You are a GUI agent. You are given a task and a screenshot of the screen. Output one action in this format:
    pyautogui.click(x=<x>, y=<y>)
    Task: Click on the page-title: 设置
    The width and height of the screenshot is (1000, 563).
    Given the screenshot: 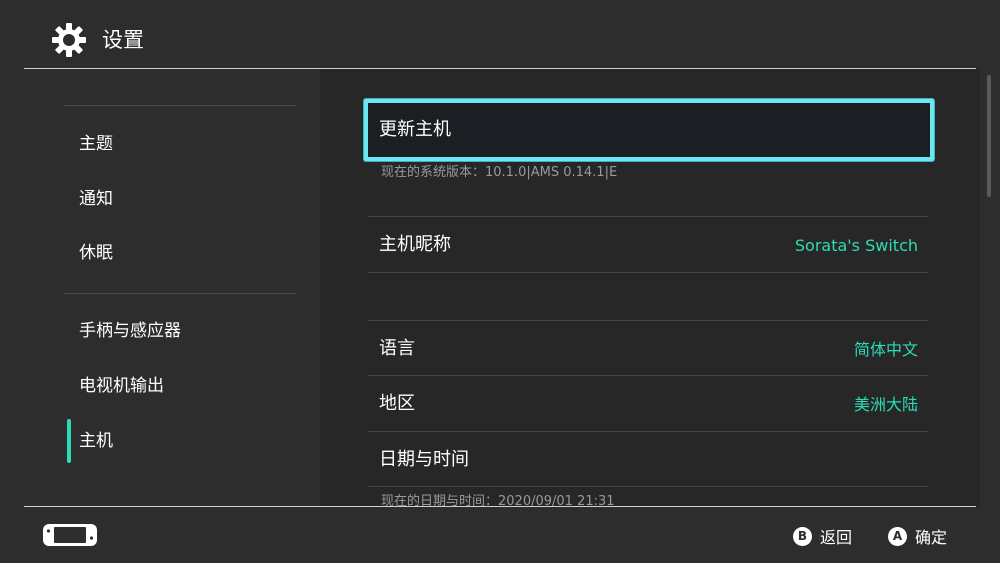 What is the action you would take?
    pyautogui.click(x=123, y=40)
    